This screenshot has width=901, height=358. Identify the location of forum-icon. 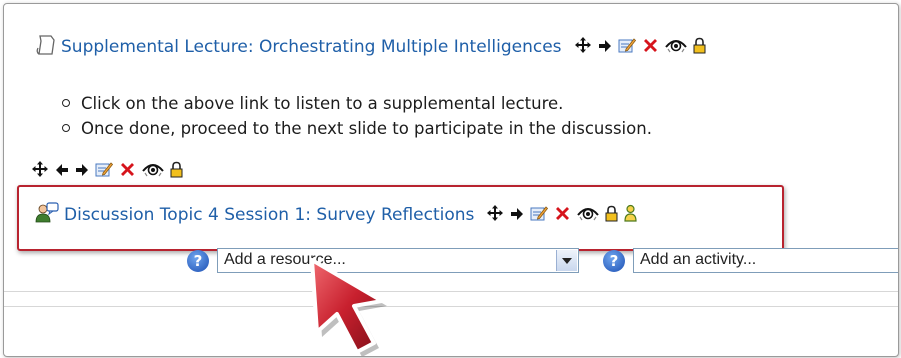
(47, 215).